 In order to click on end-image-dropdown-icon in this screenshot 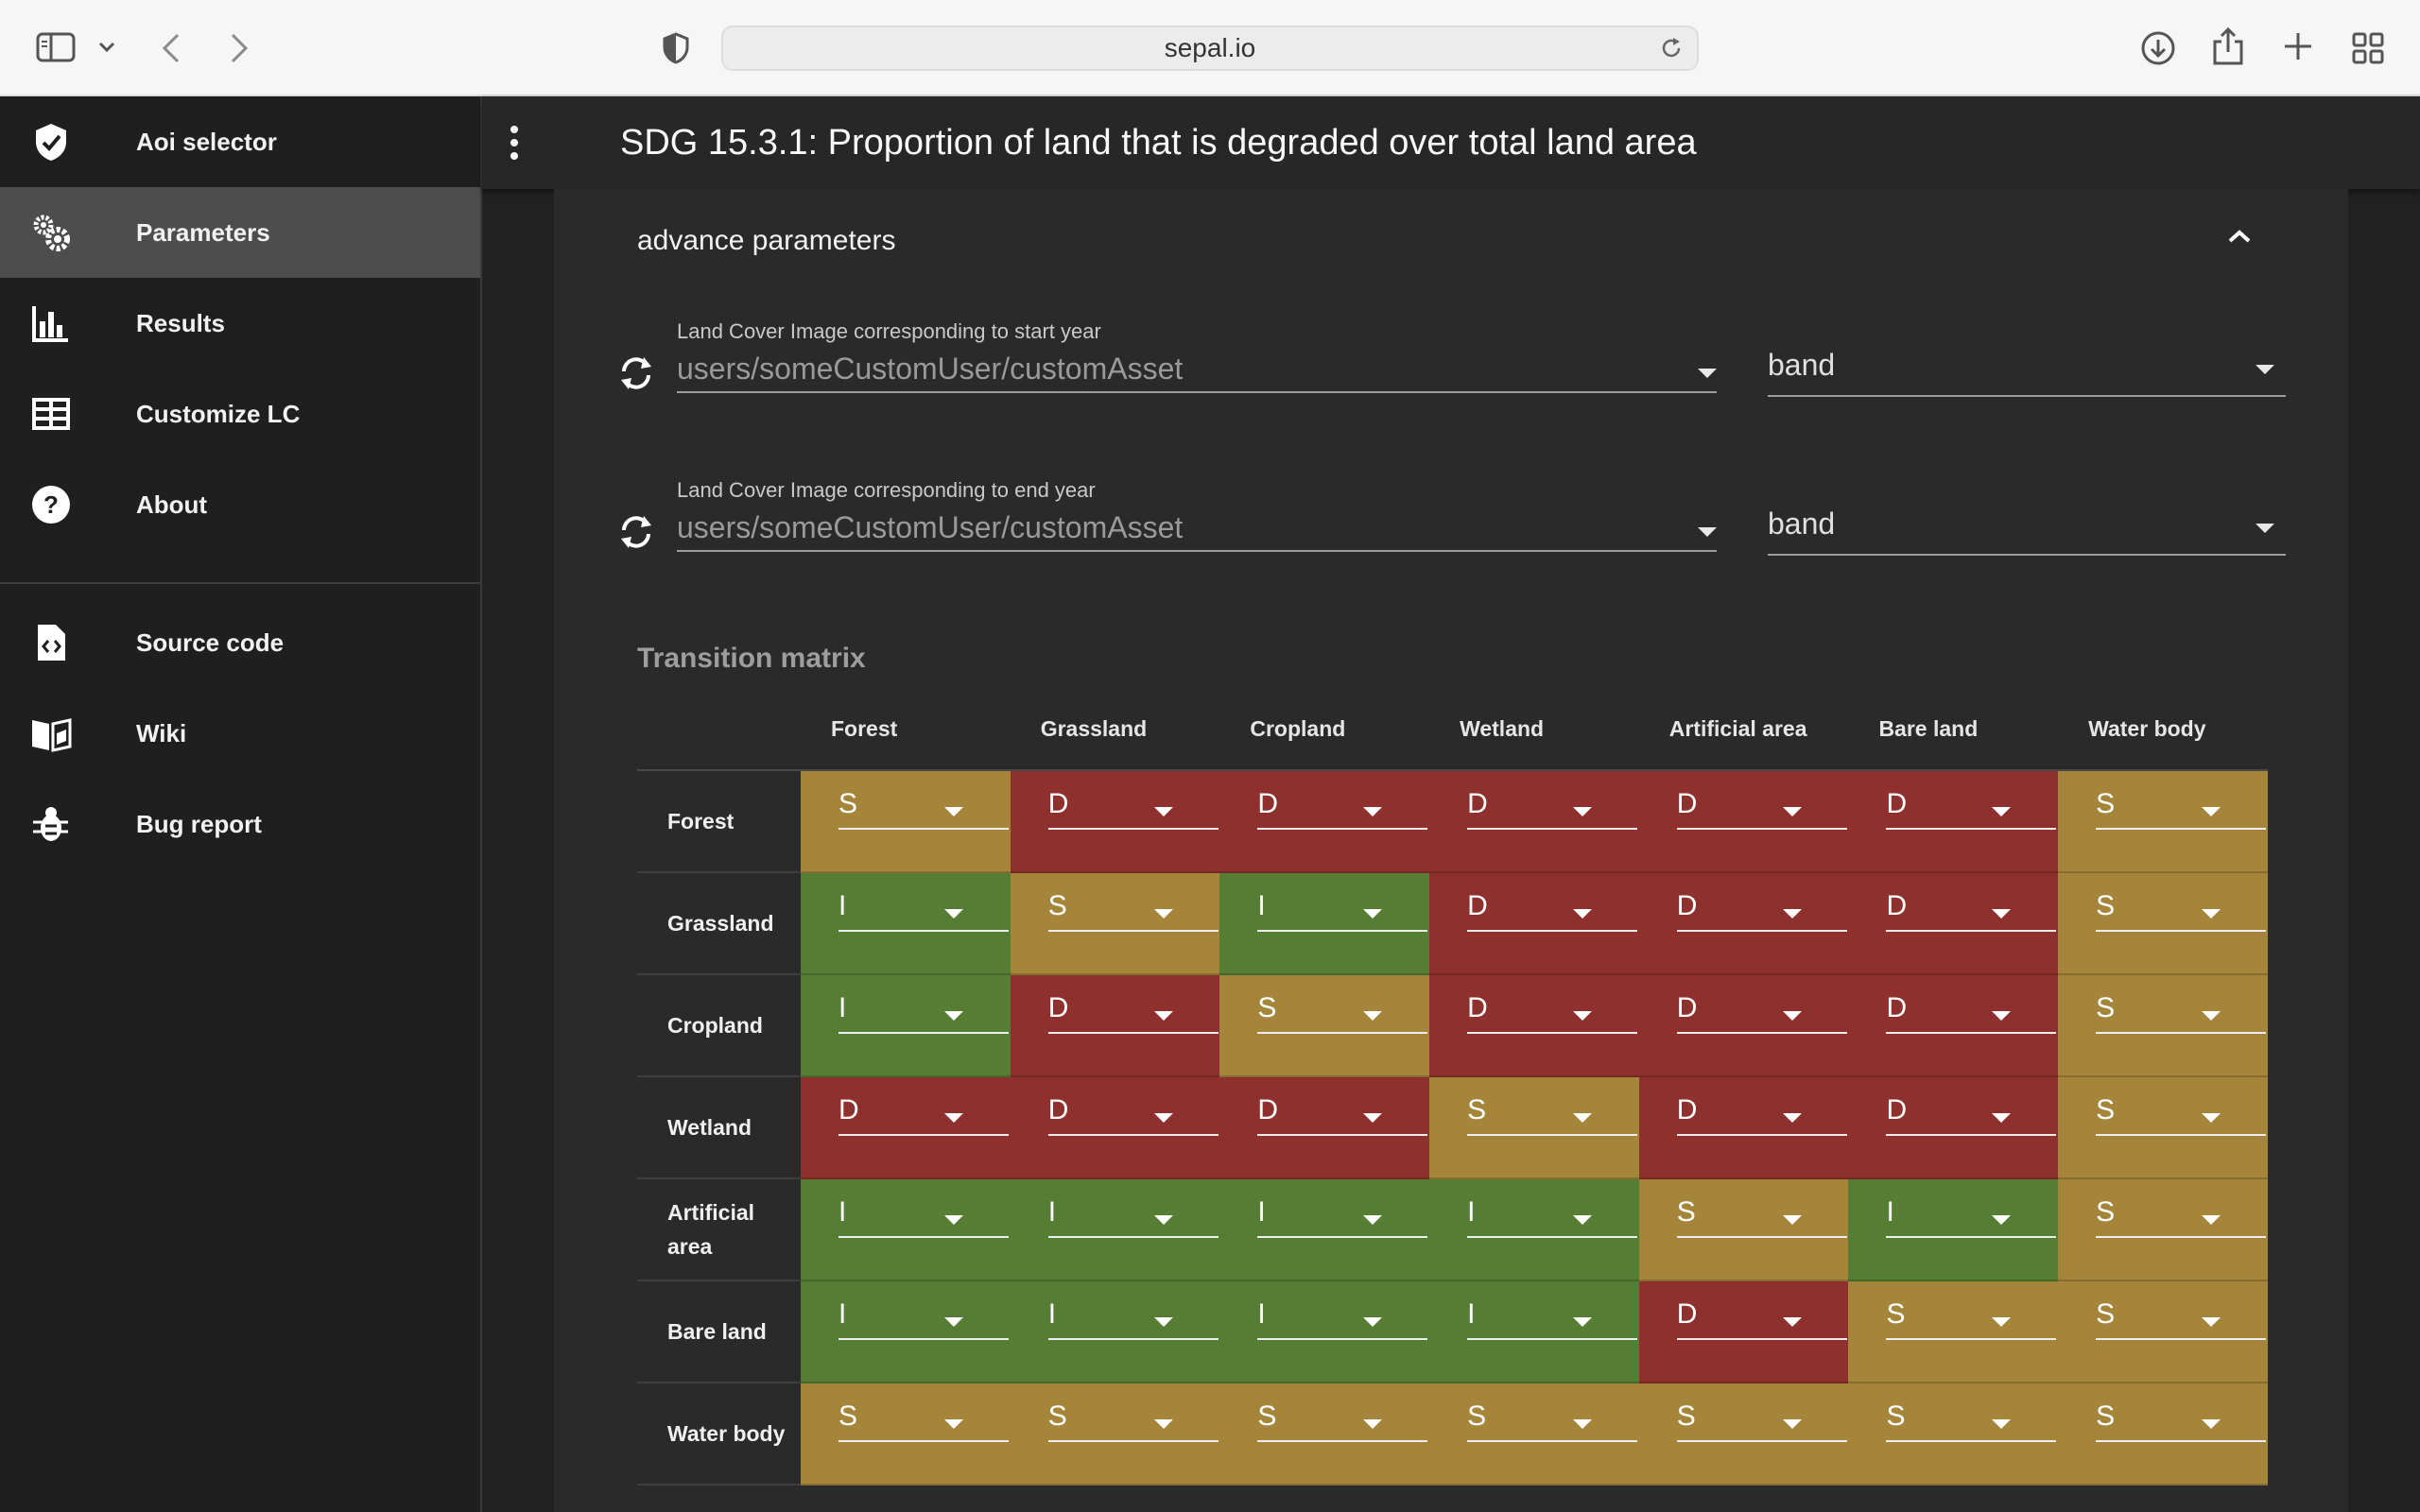, I will do `click(1708, 532)`.